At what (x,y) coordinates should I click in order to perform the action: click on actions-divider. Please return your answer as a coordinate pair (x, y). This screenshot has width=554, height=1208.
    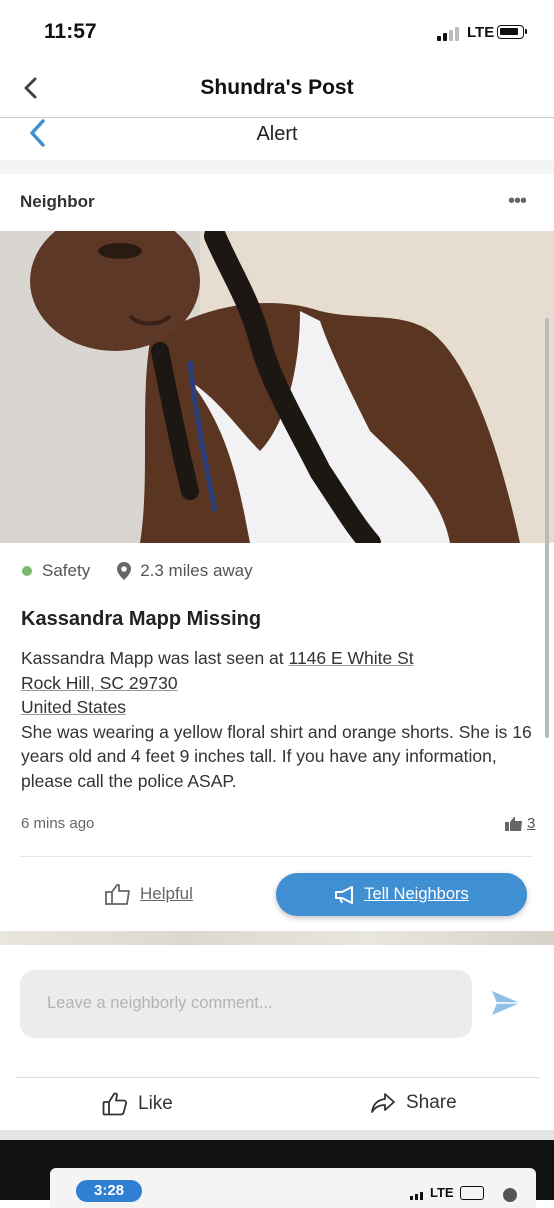
    Looking at the image, I should click on (277, 1077).